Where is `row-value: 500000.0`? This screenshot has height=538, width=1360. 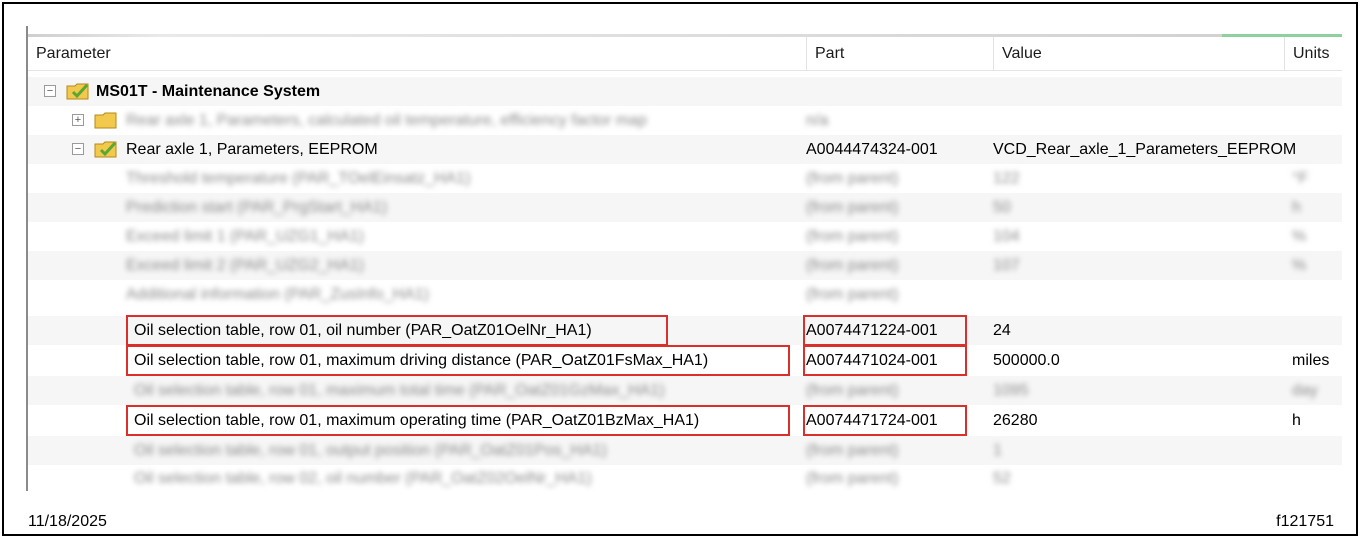
row-value: 500000.0 is located at coordinates (1026, 360).